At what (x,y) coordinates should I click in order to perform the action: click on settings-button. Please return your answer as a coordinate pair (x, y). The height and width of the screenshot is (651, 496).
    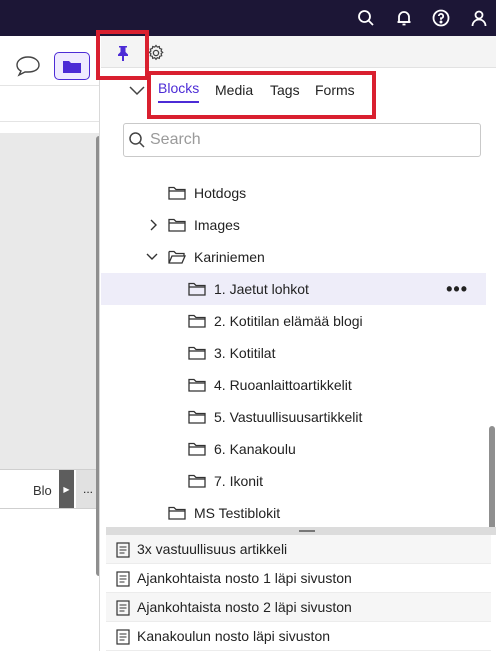
    Looking at the image, I should click on (156, 53).